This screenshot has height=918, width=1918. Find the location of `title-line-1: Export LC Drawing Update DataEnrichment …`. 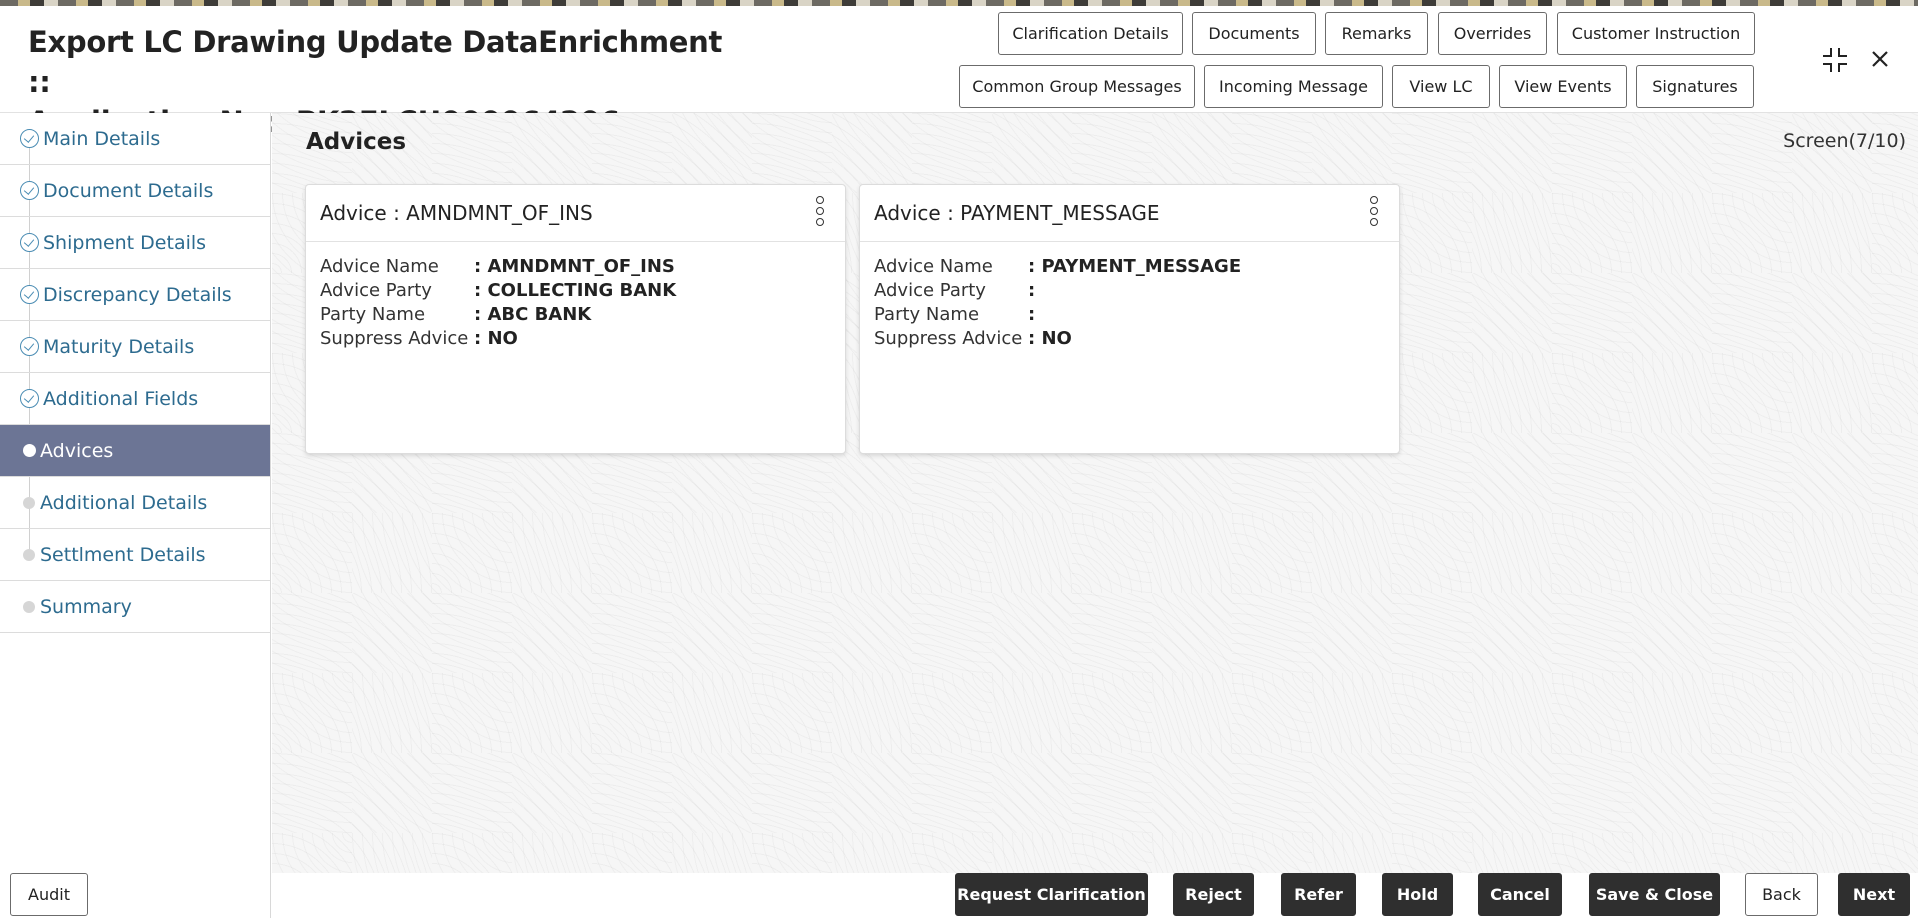

title-line-1: Export LC Drawing Update DataEnrichment … is located at coordinates (375, 62).